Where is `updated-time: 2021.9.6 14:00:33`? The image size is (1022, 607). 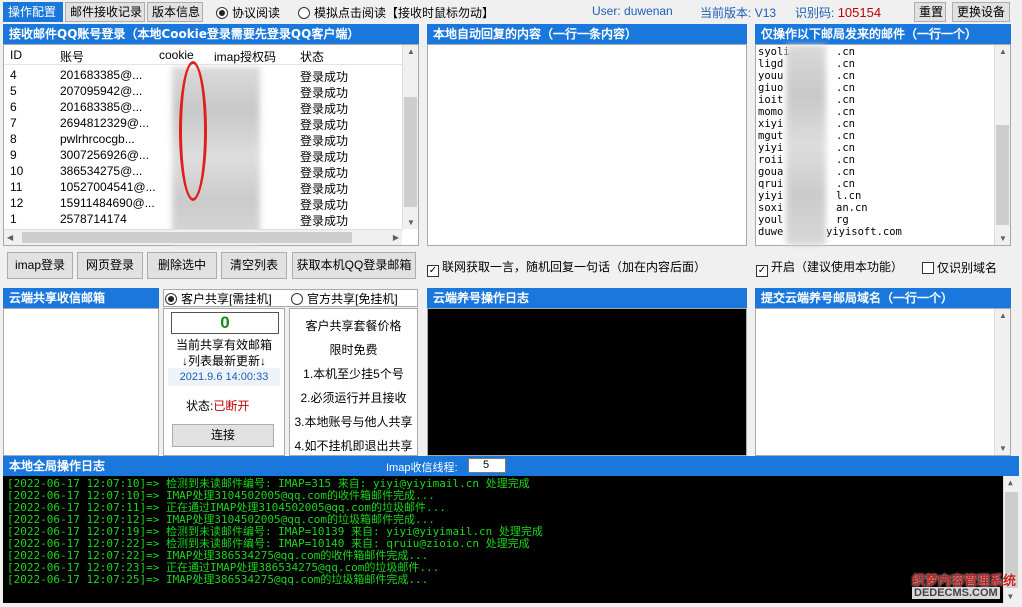 updated-time: 2021.9.6 14:00:33 is located at coordinates (224, 377).